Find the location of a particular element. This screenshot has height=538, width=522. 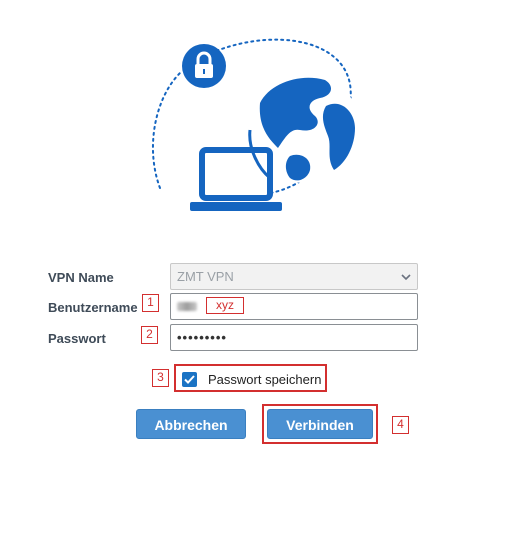

annotation-marker-4: 4 is located at coordinates (400, 425).